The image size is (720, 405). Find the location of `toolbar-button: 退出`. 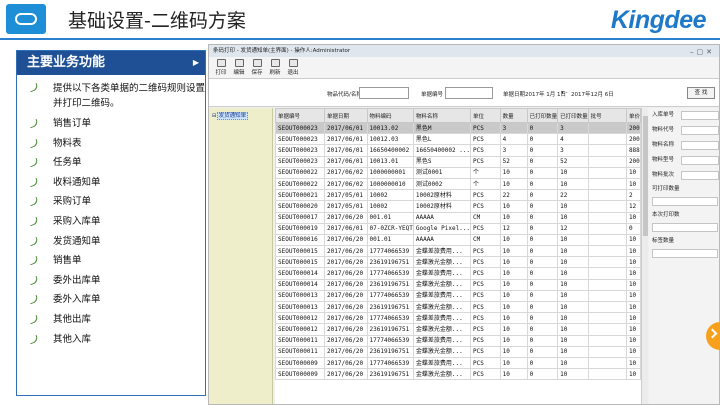

toolbar-button: 退出 is located at coordinates (293, 67).